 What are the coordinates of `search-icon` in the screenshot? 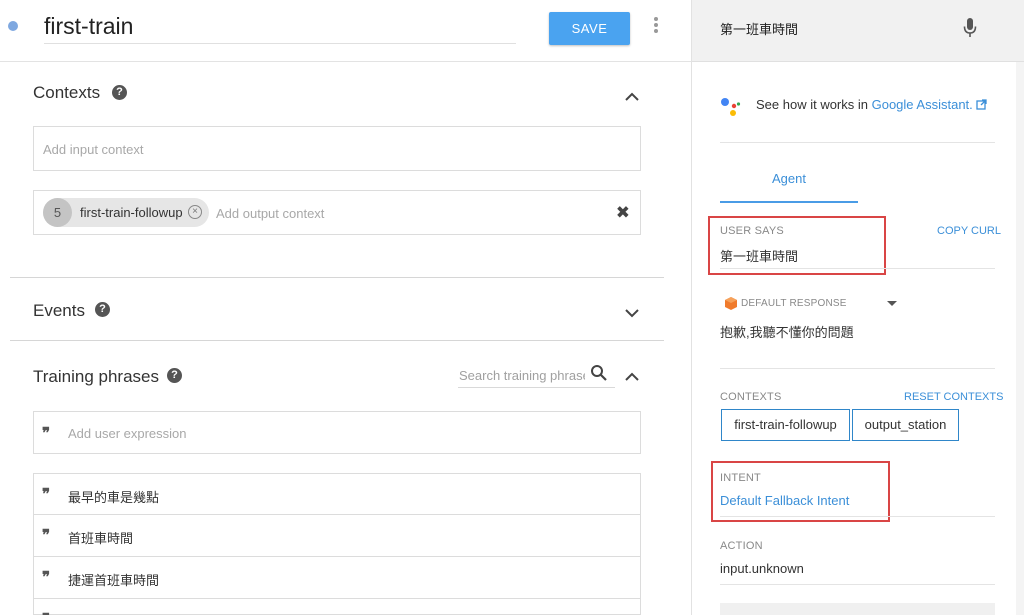 It's located at (599, 373).